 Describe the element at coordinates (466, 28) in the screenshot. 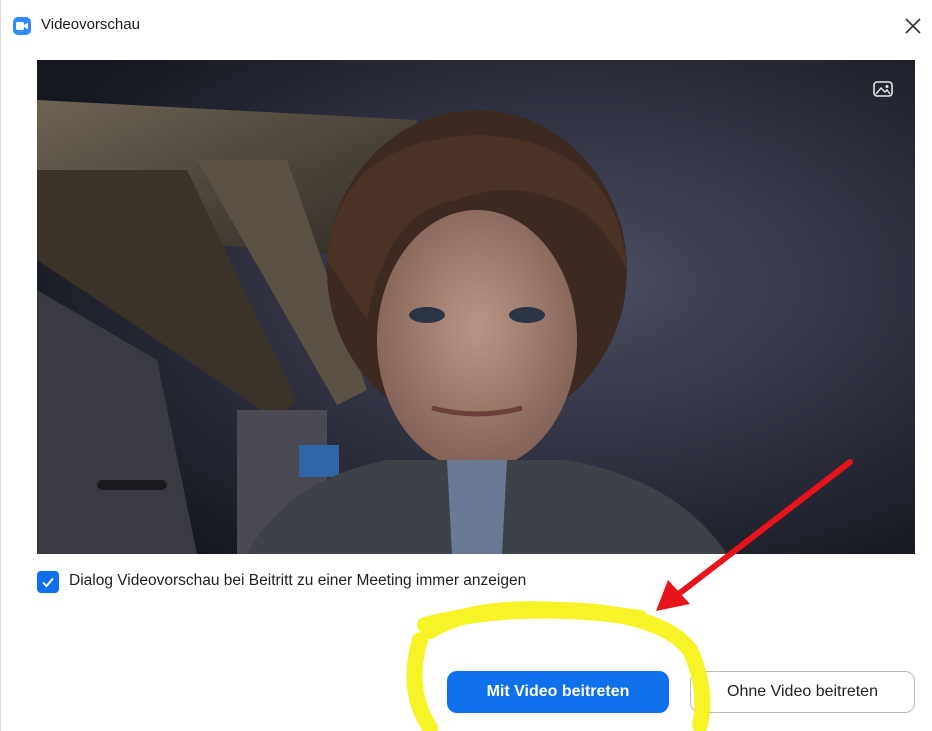

I see `title-bar: Videovorschau` at that location.